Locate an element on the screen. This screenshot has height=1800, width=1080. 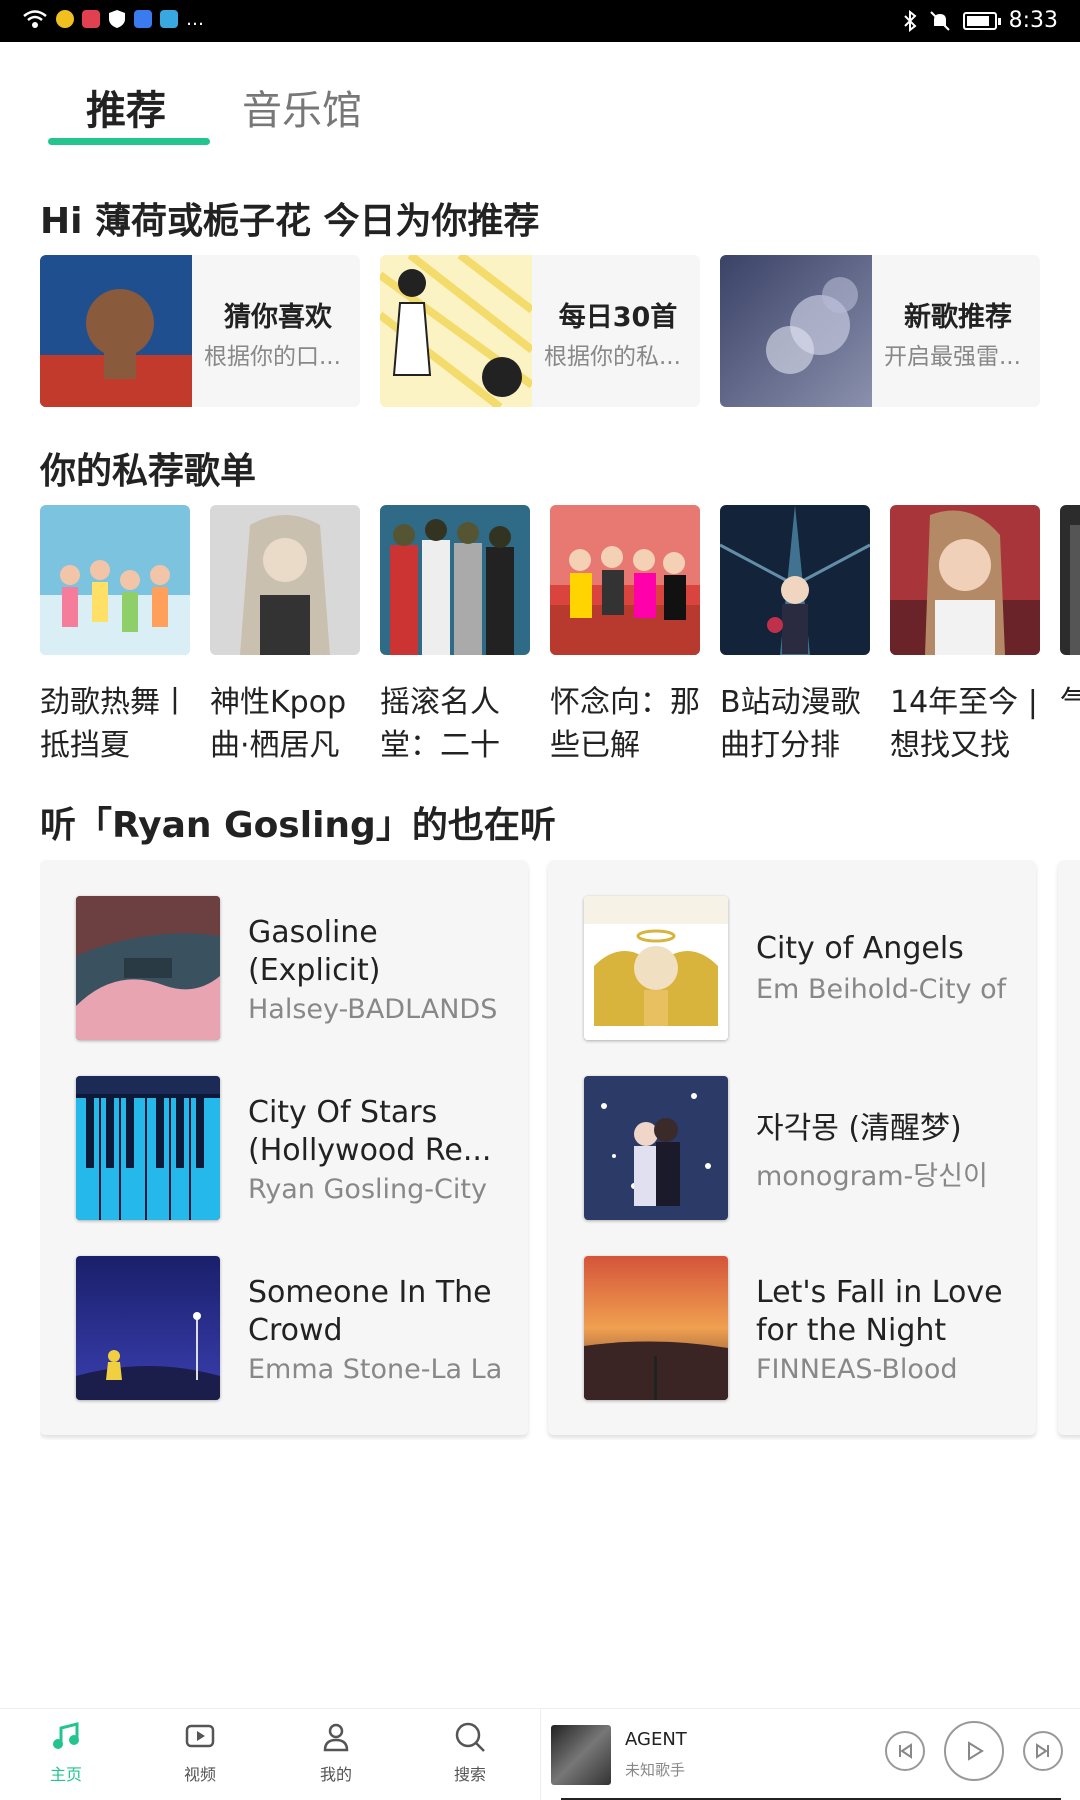
song-artist: FINNEAS-Blood is located at coordinates (857, 1369).